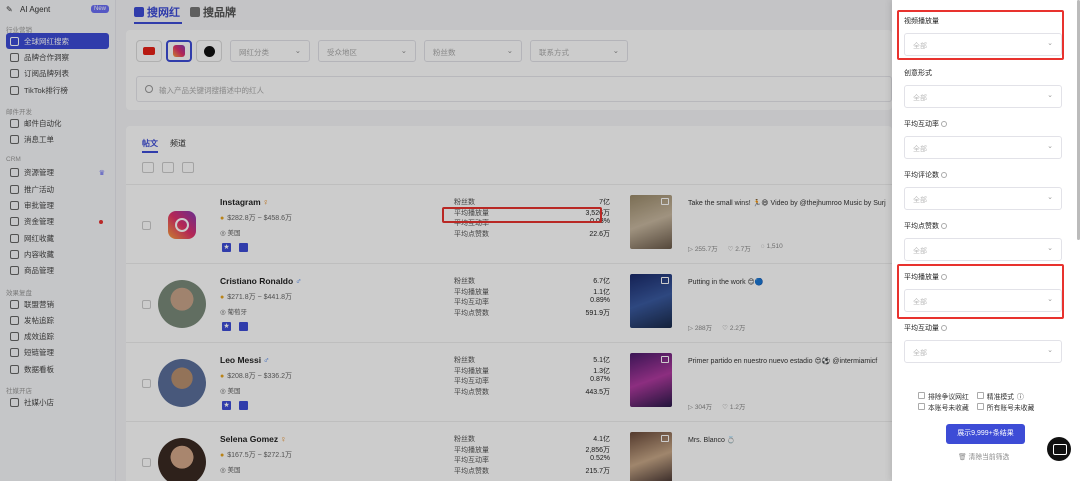 The height and width of the screenshot is (481, 1080). Describe the element at coordinates (948, 408) in the screenshot. I see `checkbox-label: 本账号未收藏` at that location.